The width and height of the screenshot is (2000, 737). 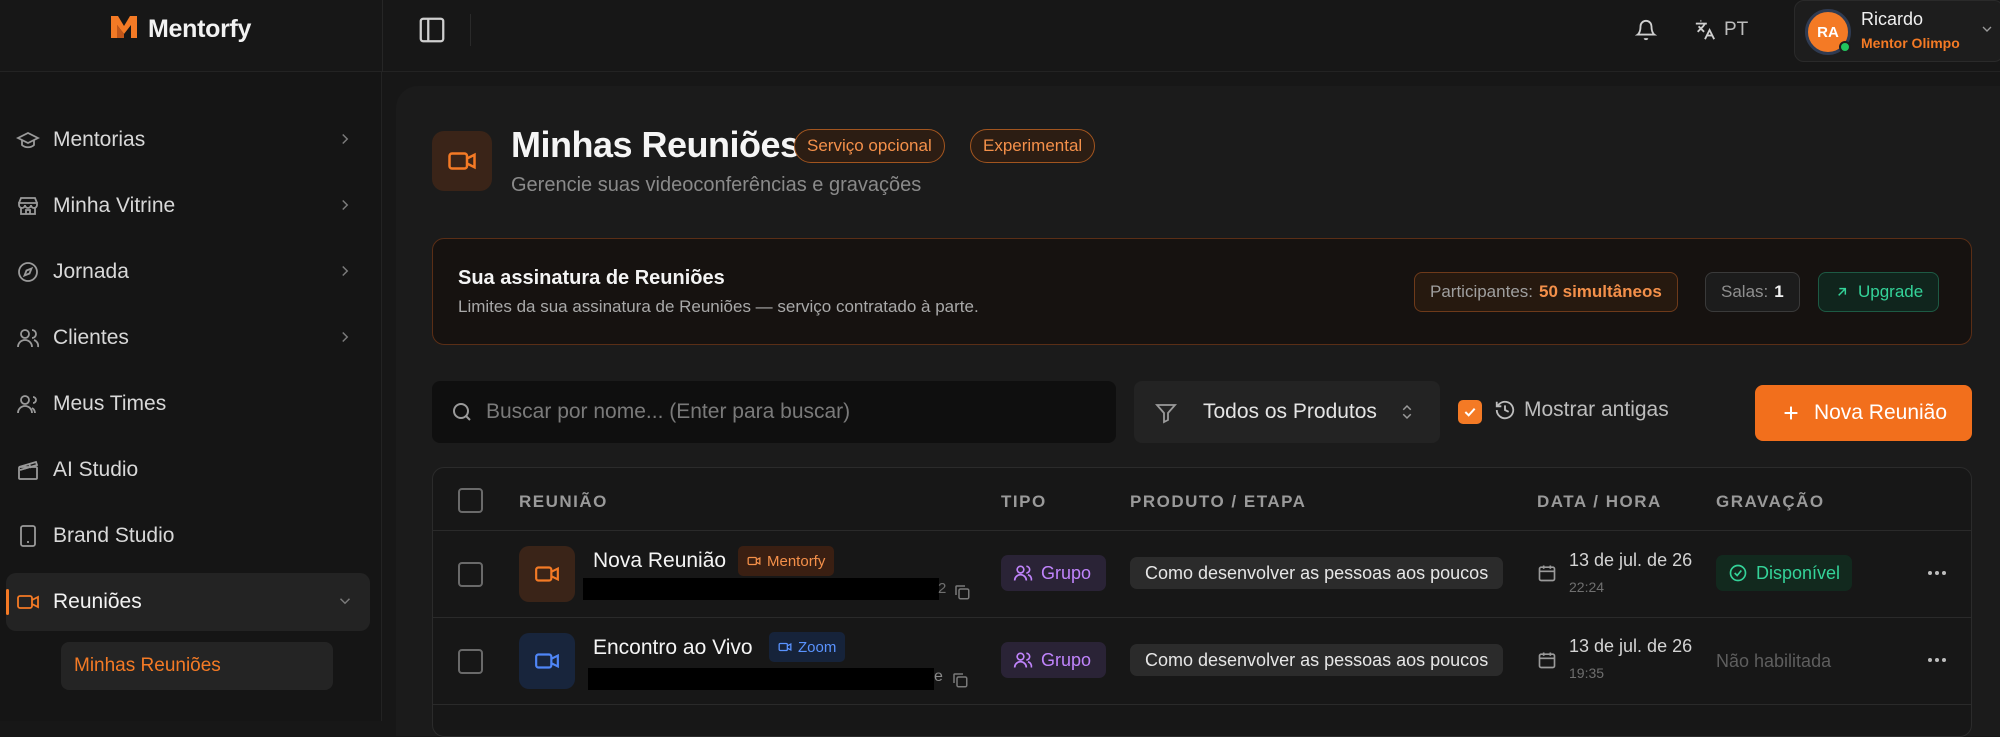 I want to click on meeting-icon, so click(x=547, y=661).